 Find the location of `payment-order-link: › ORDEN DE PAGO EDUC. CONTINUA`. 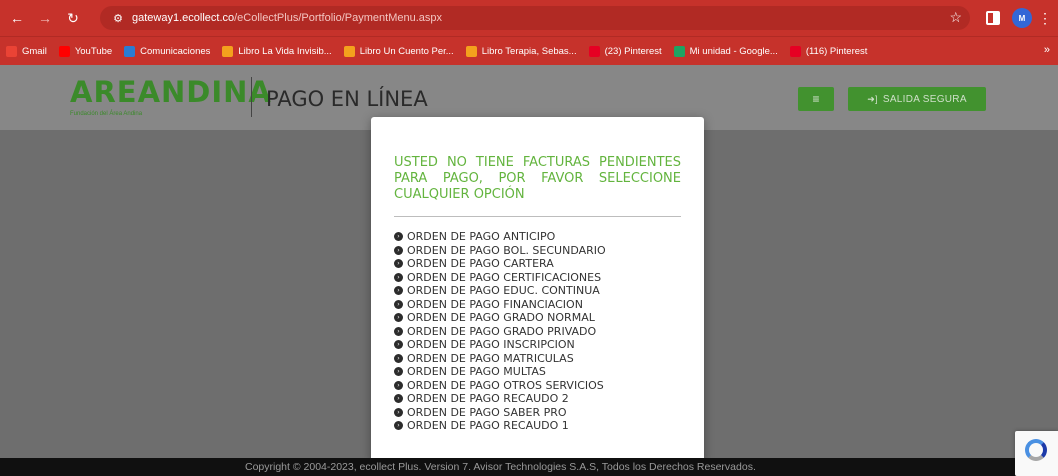

payment-order-link: › ORDEN DE PAGO EDUC. CONTINUA is located at coordinates (500, 291).